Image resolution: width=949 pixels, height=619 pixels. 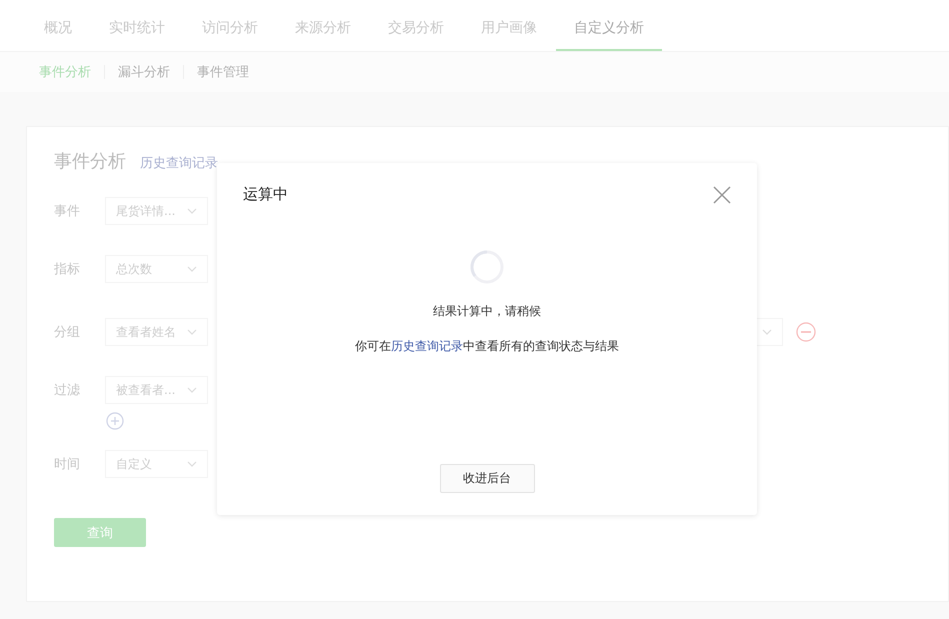 What do you see at coordinates (115, 421) in the screenshot?
I see `add-icon` at bounding box center [115, 421].